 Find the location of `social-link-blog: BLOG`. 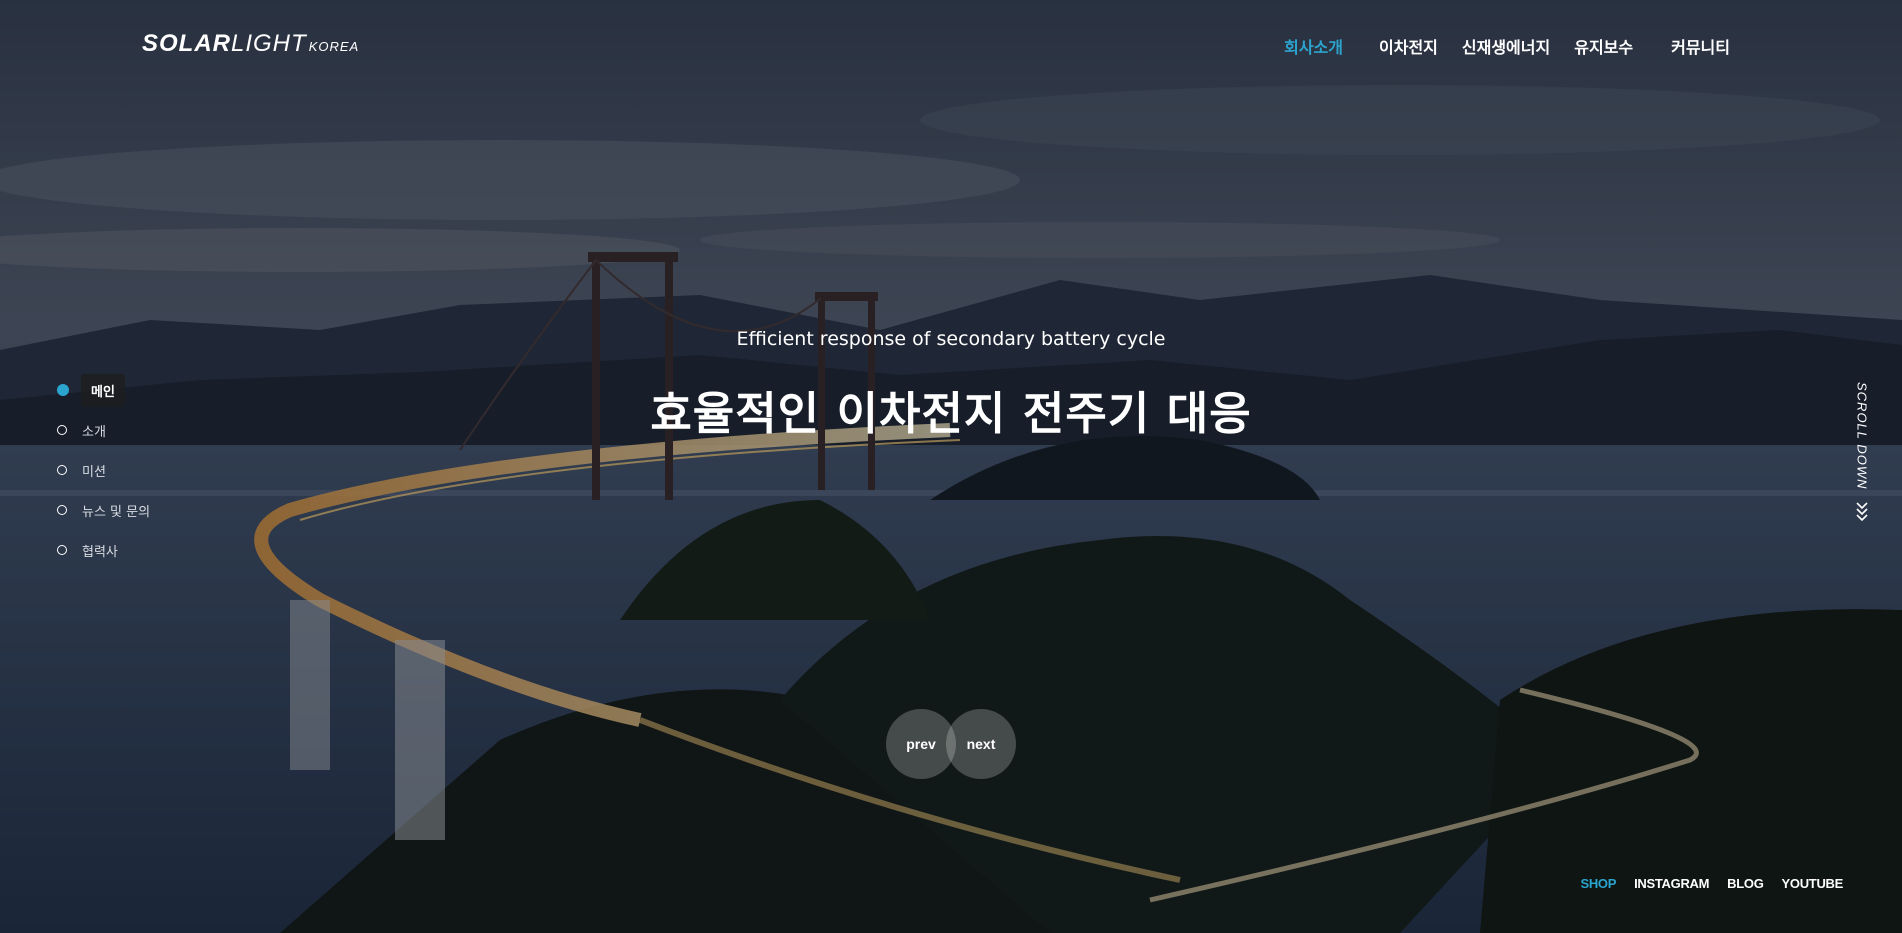

social-link-blog: BLOG is located at coordinates (1745, 883).